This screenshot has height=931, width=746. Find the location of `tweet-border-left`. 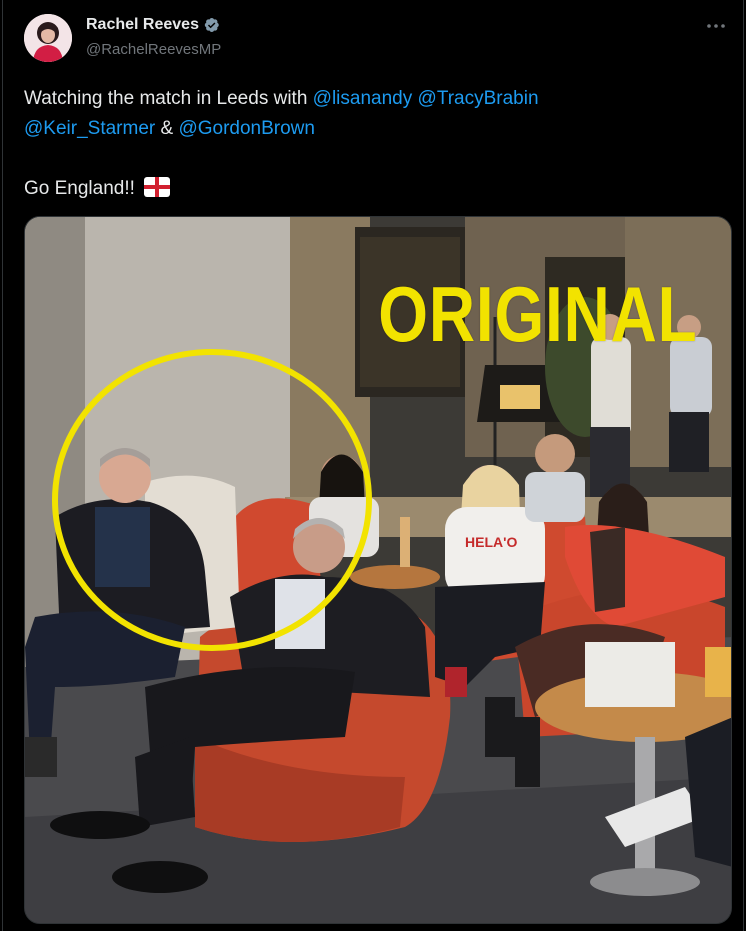

tweet-border-left is located at coordinates (2, 465).